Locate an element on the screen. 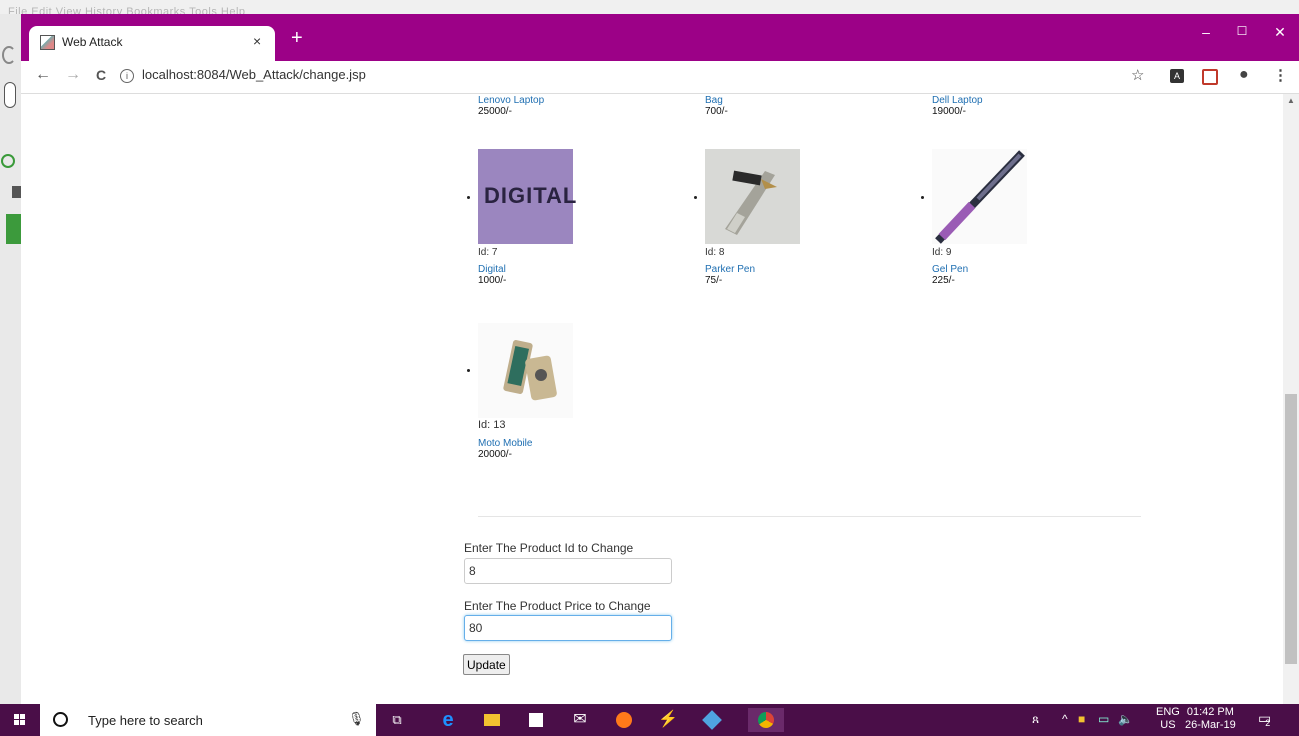 The image size is (1299, 736). update-button: Update is located at coordinates (486, 664).